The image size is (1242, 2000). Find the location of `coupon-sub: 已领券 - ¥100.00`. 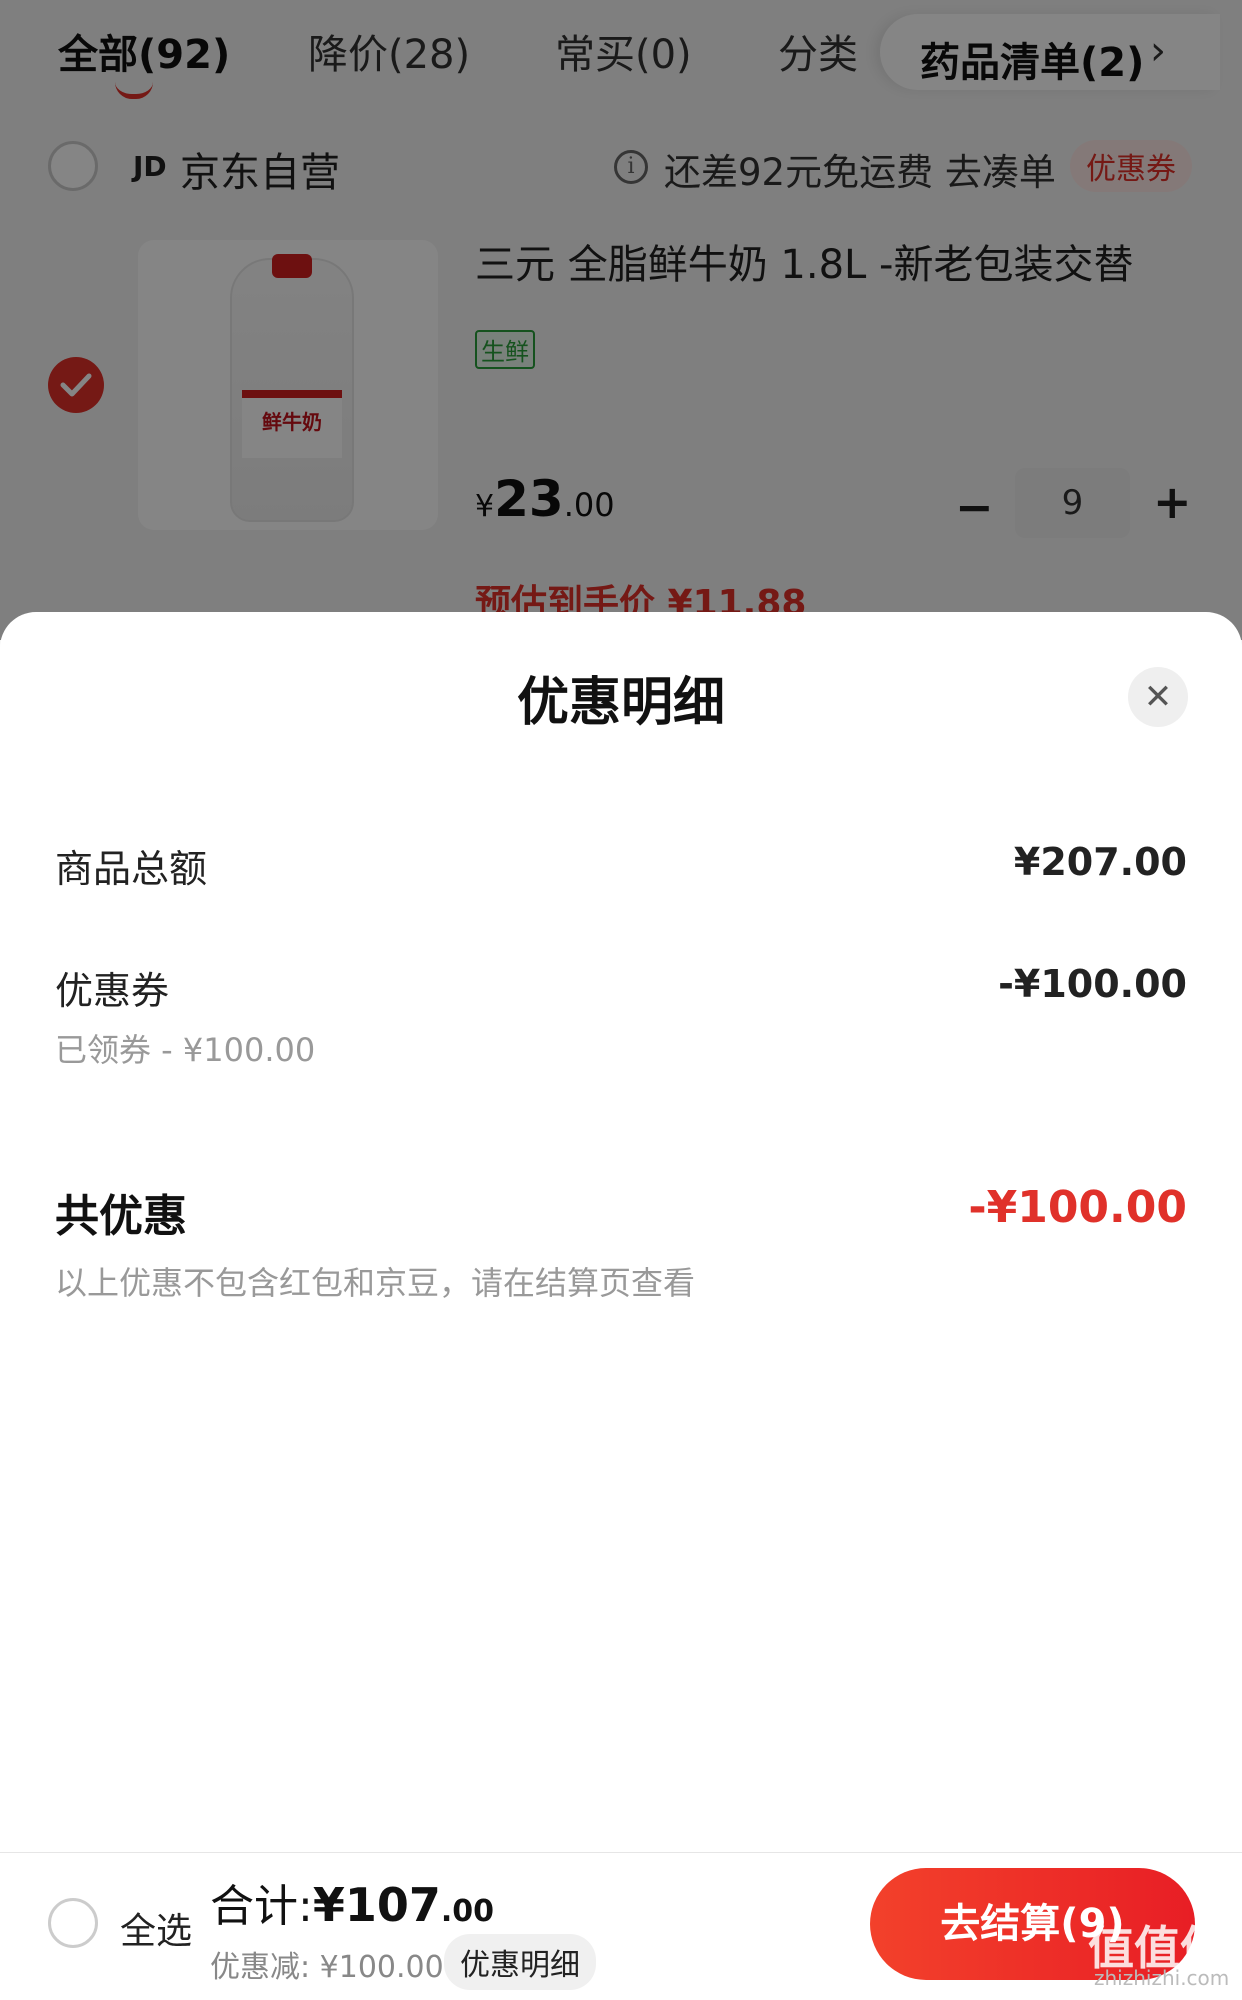

coupon-sub: 已领券 - ¥100.00 is located at coordinates (185, 1050).